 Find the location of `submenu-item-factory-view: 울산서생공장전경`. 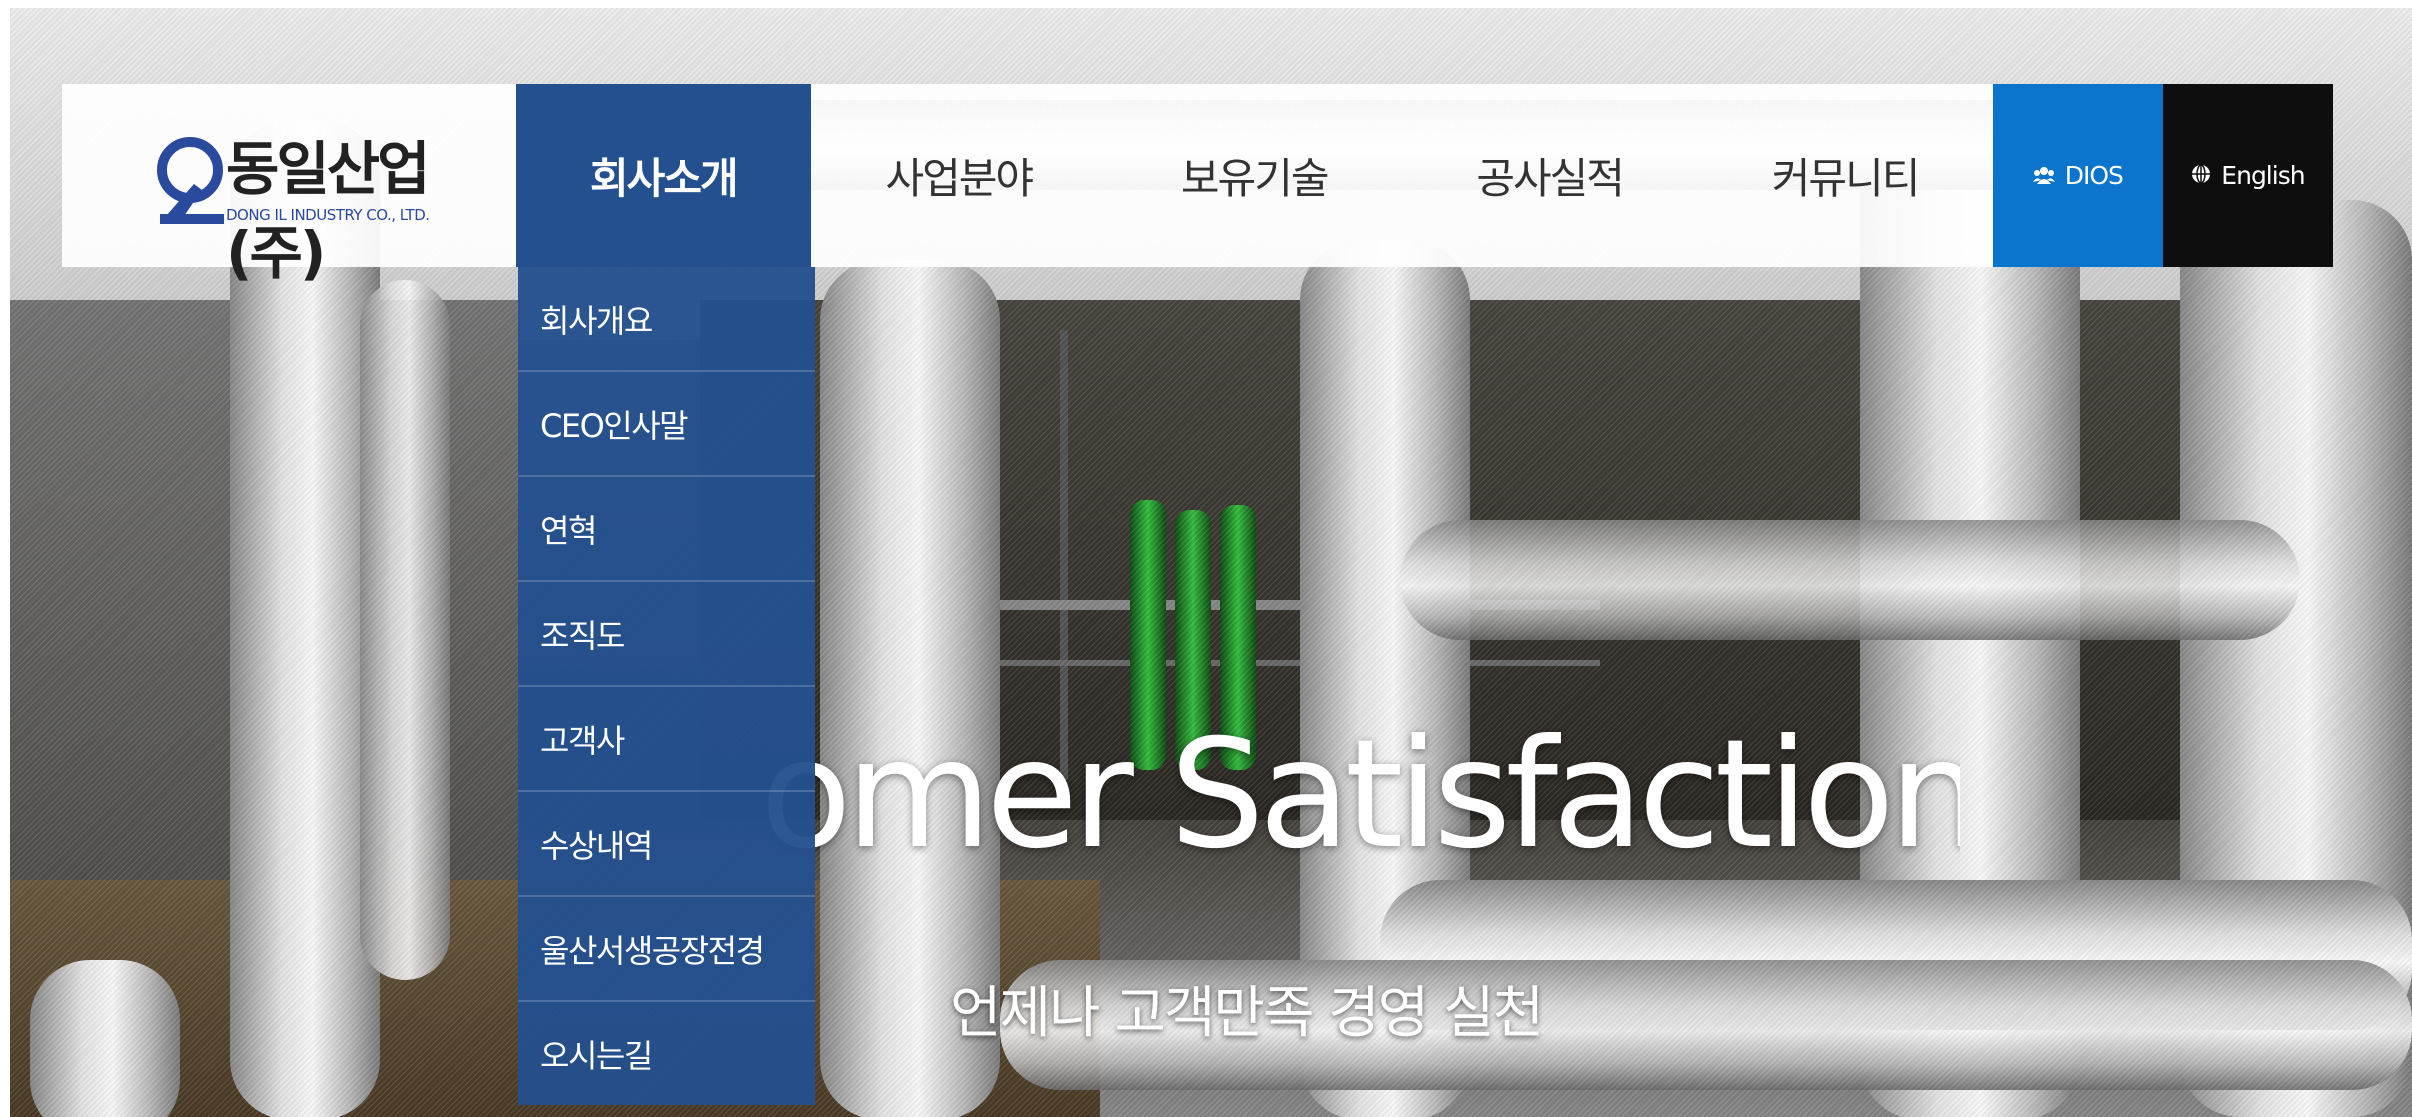

submenu-item-factory-view: 울산서생공장전경 is located at coordinates (666, 949).